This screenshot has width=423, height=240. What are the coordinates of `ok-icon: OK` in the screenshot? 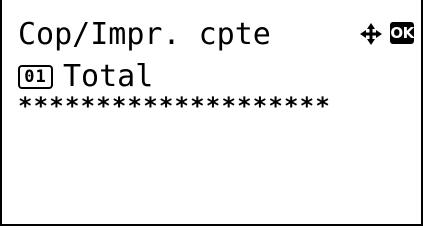 It's located at (402, 33).